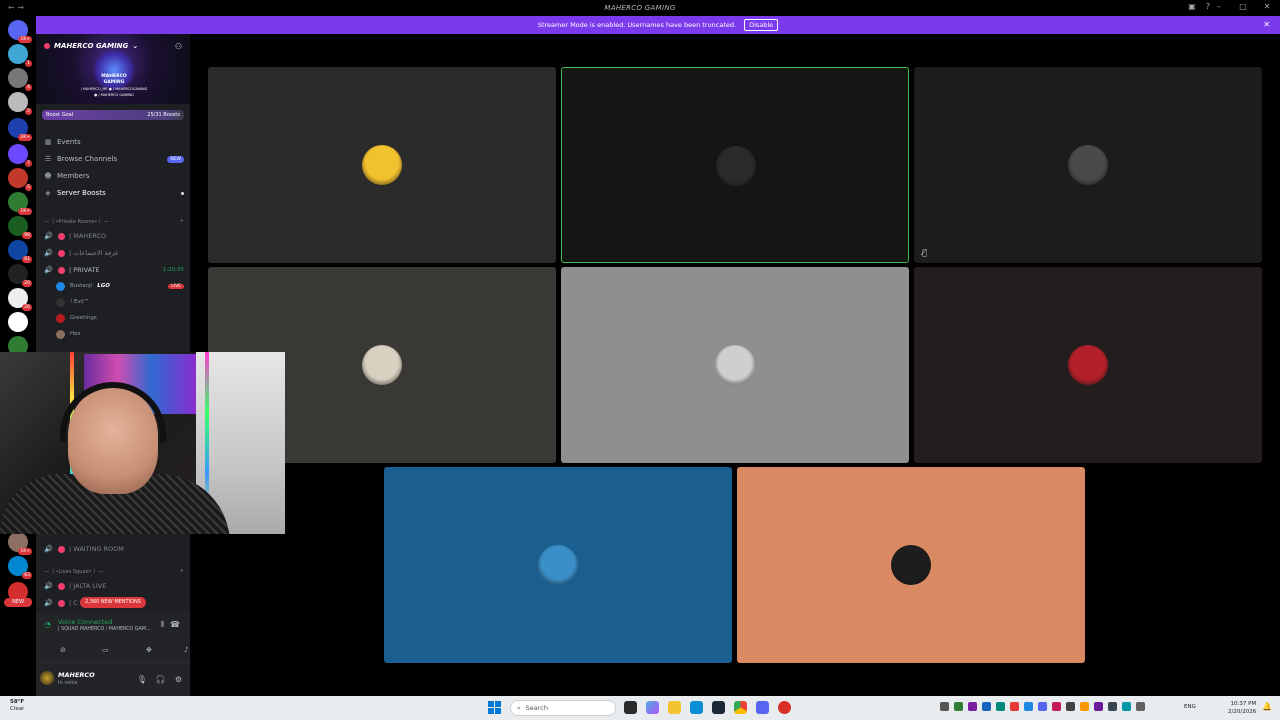  I want to click on inbox-icon: ▣, so click(1192, 6).